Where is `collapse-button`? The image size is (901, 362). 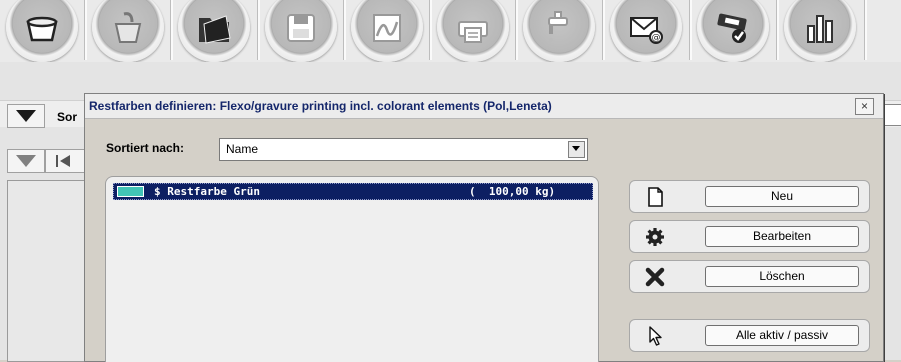
collapse-button is located at coordinates (26, 161).